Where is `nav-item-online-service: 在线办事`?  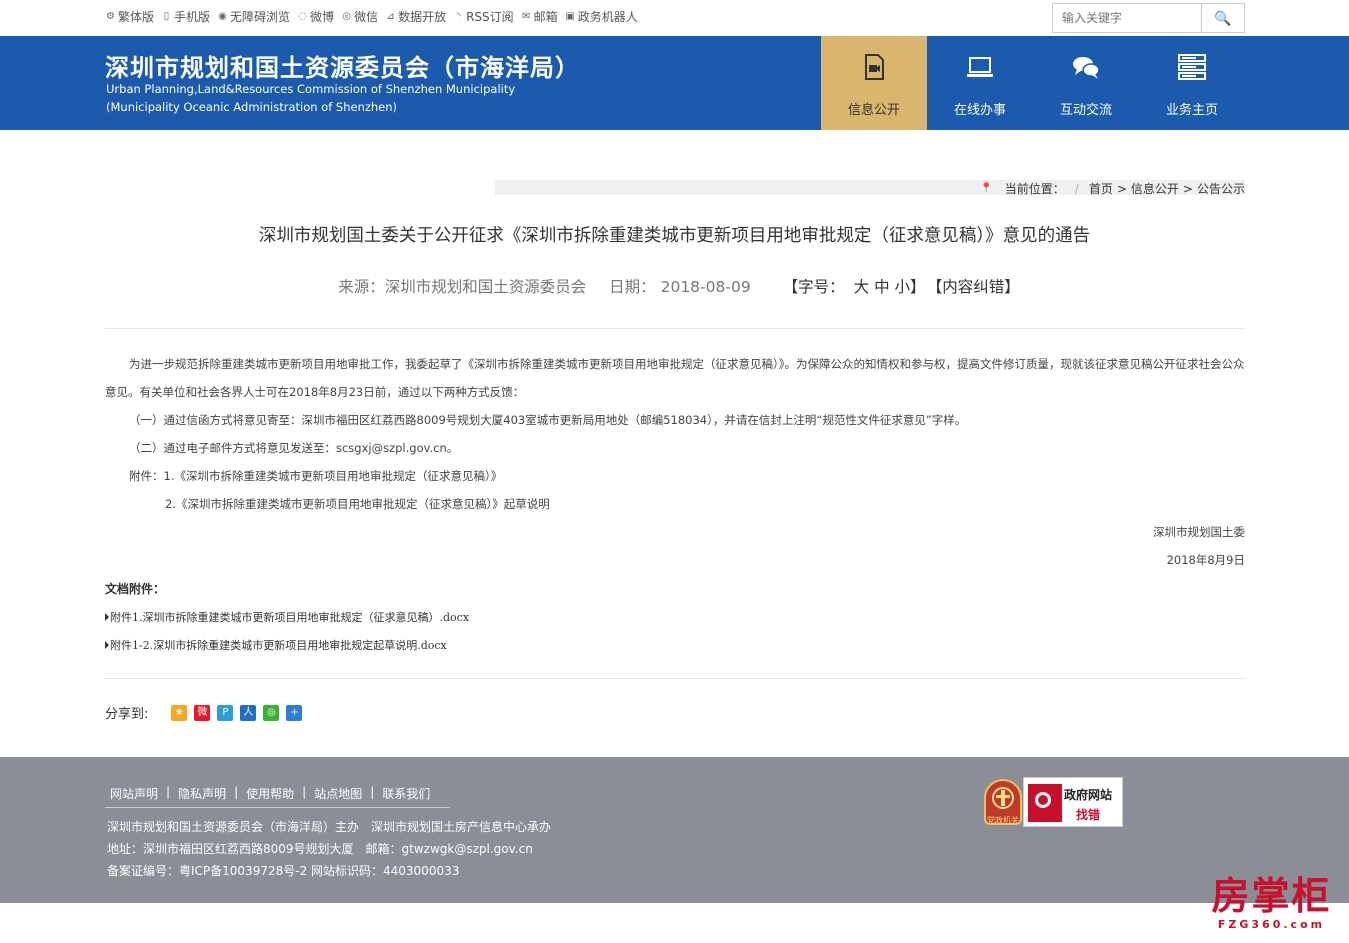
nav-item-online-service: 在线办事 is located at coordinates (980, 83).